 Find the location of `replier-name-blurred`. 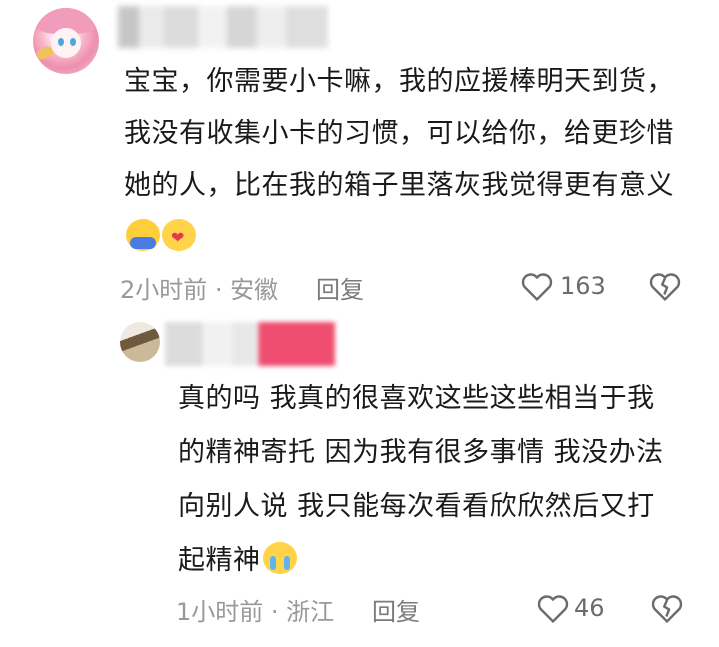

replier-name-blurred is located at coordinates (250, 344).